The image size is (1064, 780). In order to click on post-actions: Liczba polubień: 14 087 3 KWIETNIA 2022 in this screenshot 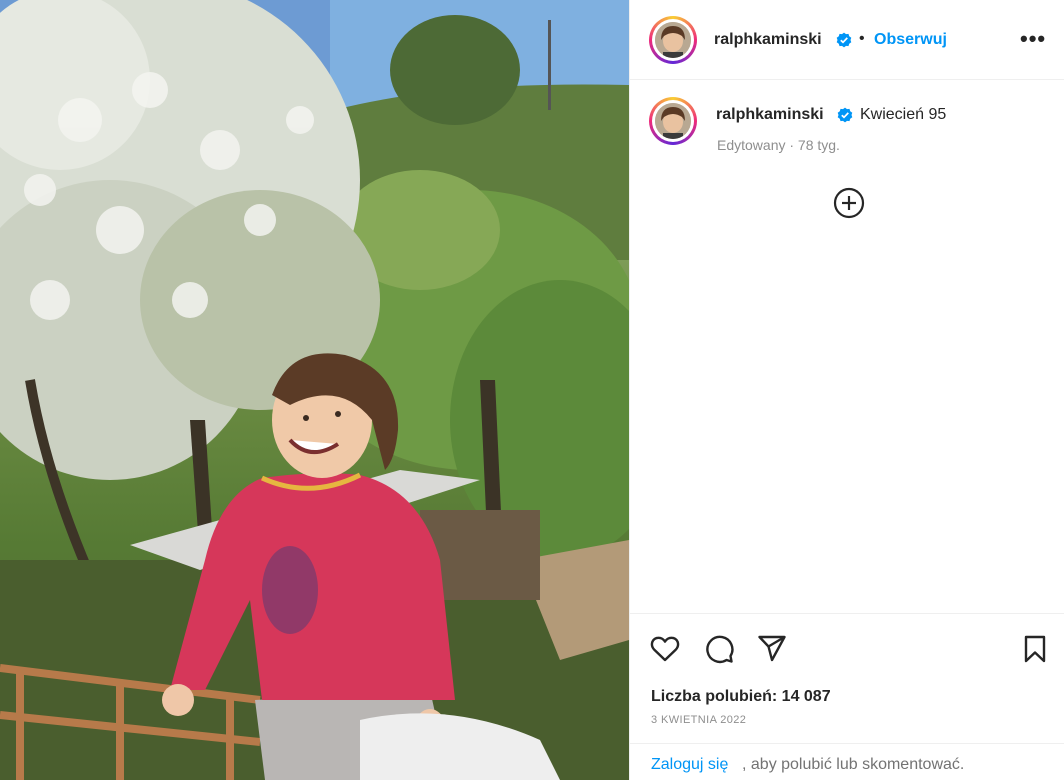, I will do `click(847, 678)`.